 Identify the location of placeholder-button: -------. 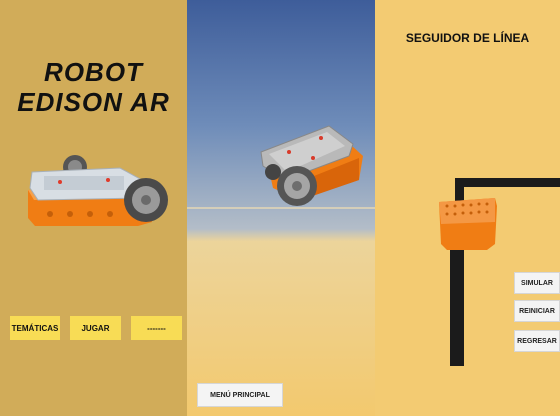
(156, 328).